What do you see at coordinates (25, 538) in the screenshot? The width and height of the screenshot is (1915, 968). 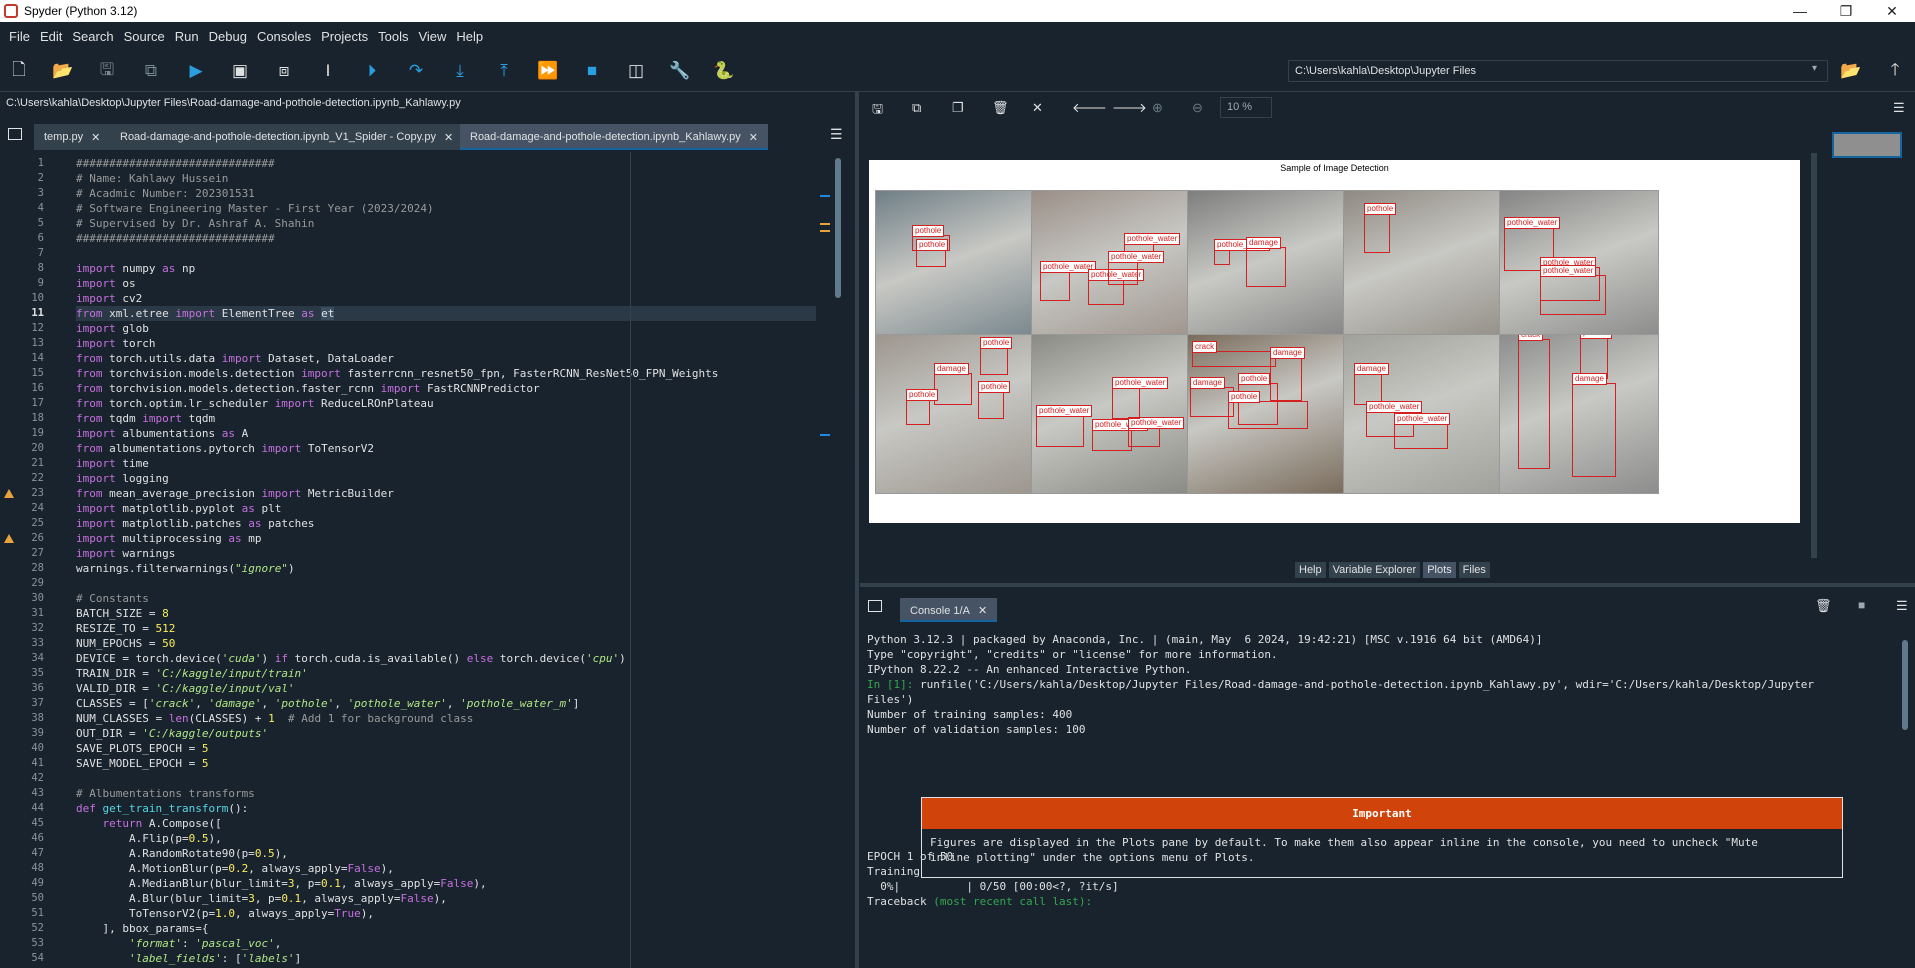 I see `line-number: 26` at bounding box center [25, 538].